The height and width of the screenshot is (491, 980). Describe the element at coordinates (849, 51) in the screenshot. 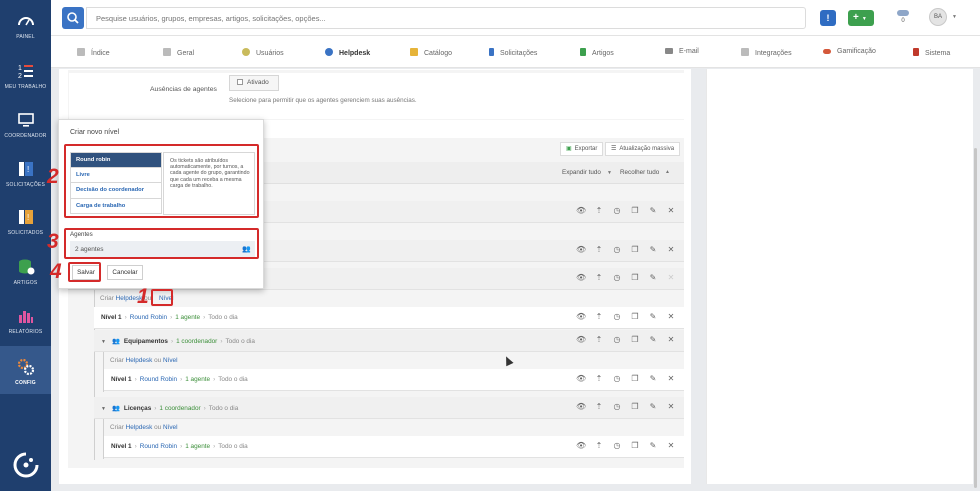

I see `tab-gamificacao: Gamificação` at that location.